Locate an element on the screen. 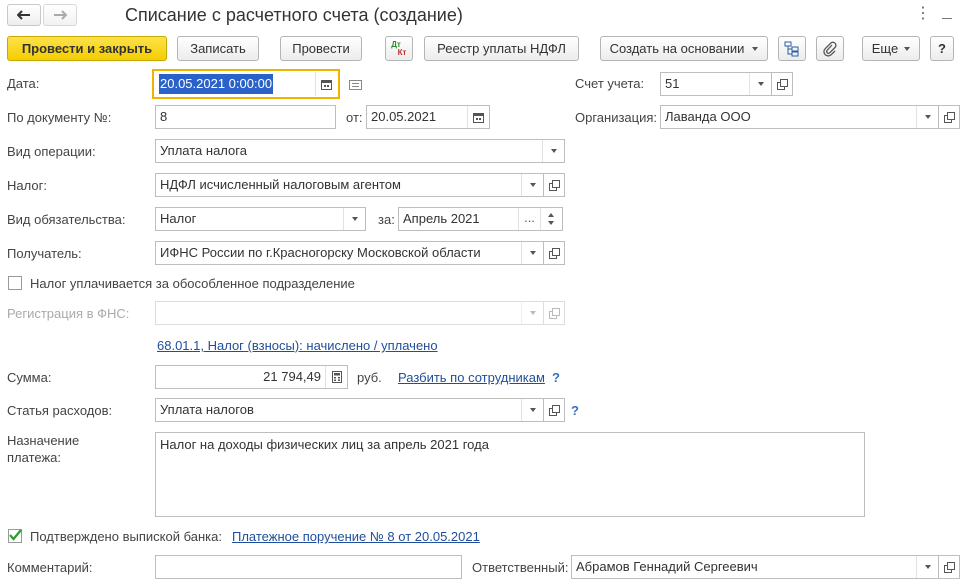 The width and height of the screenshot is (968, 581). liability-type-dropdown is located at coordinates (354, 219).